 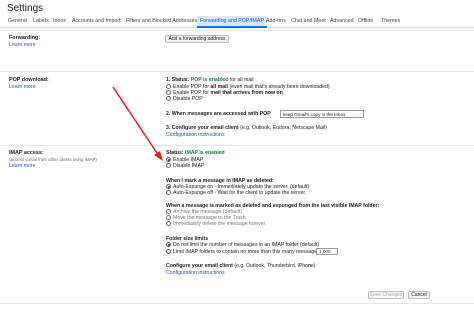 I want to click on red-annotation-arrow, so click(x=137, y=123).